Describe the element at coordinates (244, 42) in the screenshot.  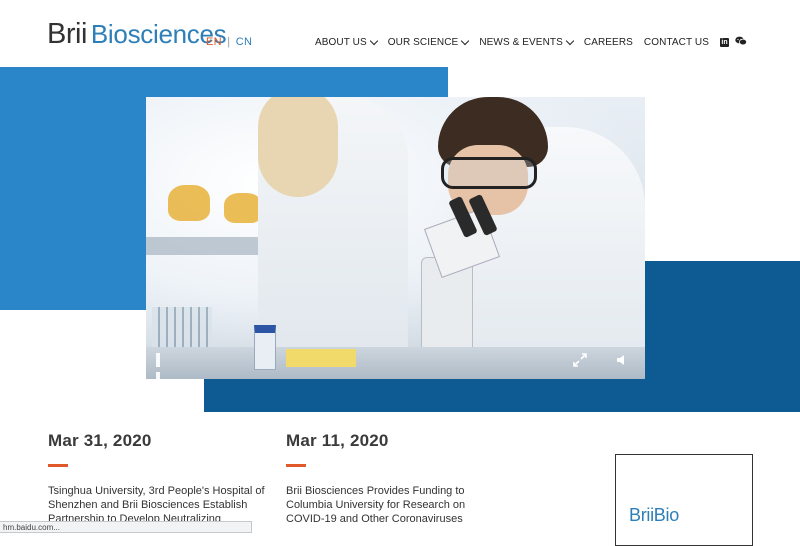
I see `lang-cn-link: CN` at that location.